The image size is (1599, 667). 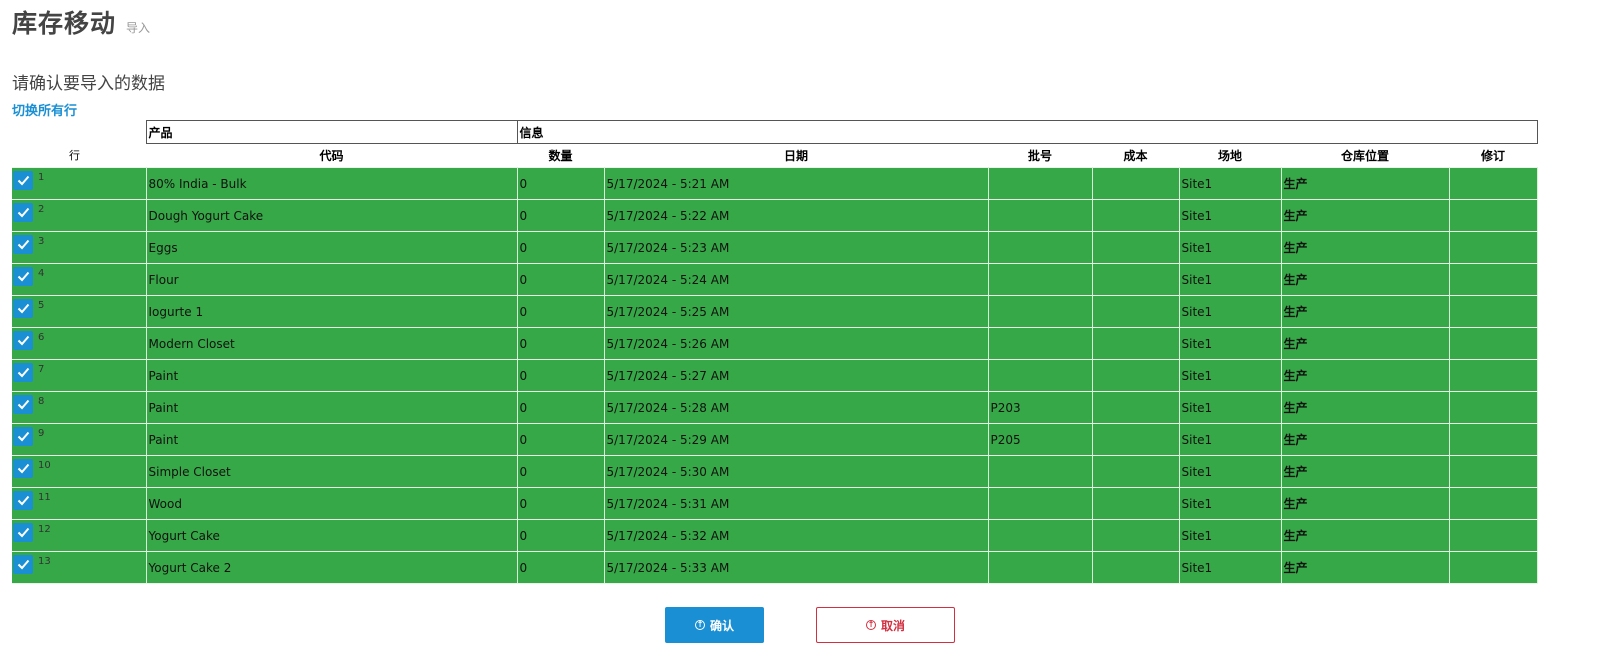 I want to click on row-number: 6, so click(x=41, y=337).